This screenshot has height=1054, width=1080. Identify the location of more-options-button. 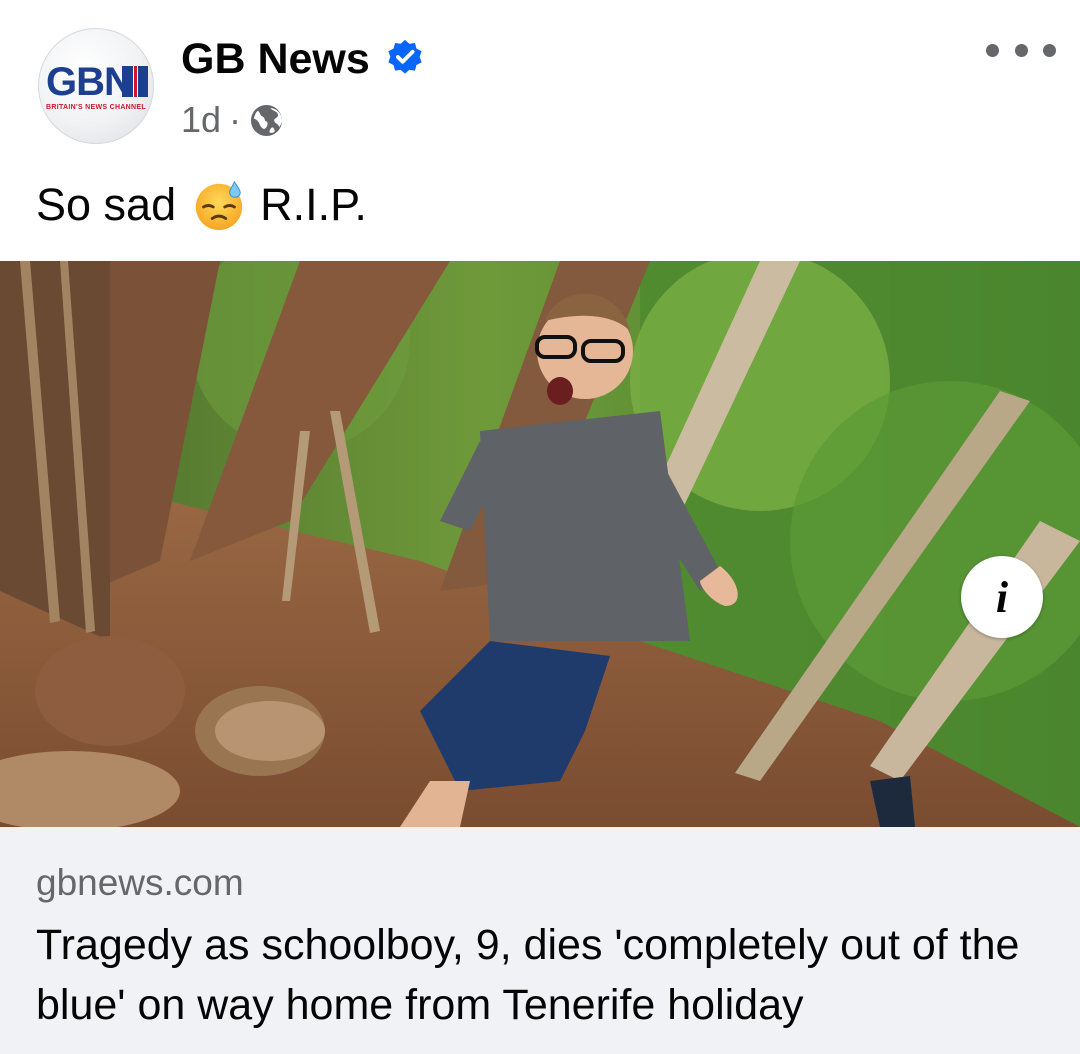
(1021, 50).